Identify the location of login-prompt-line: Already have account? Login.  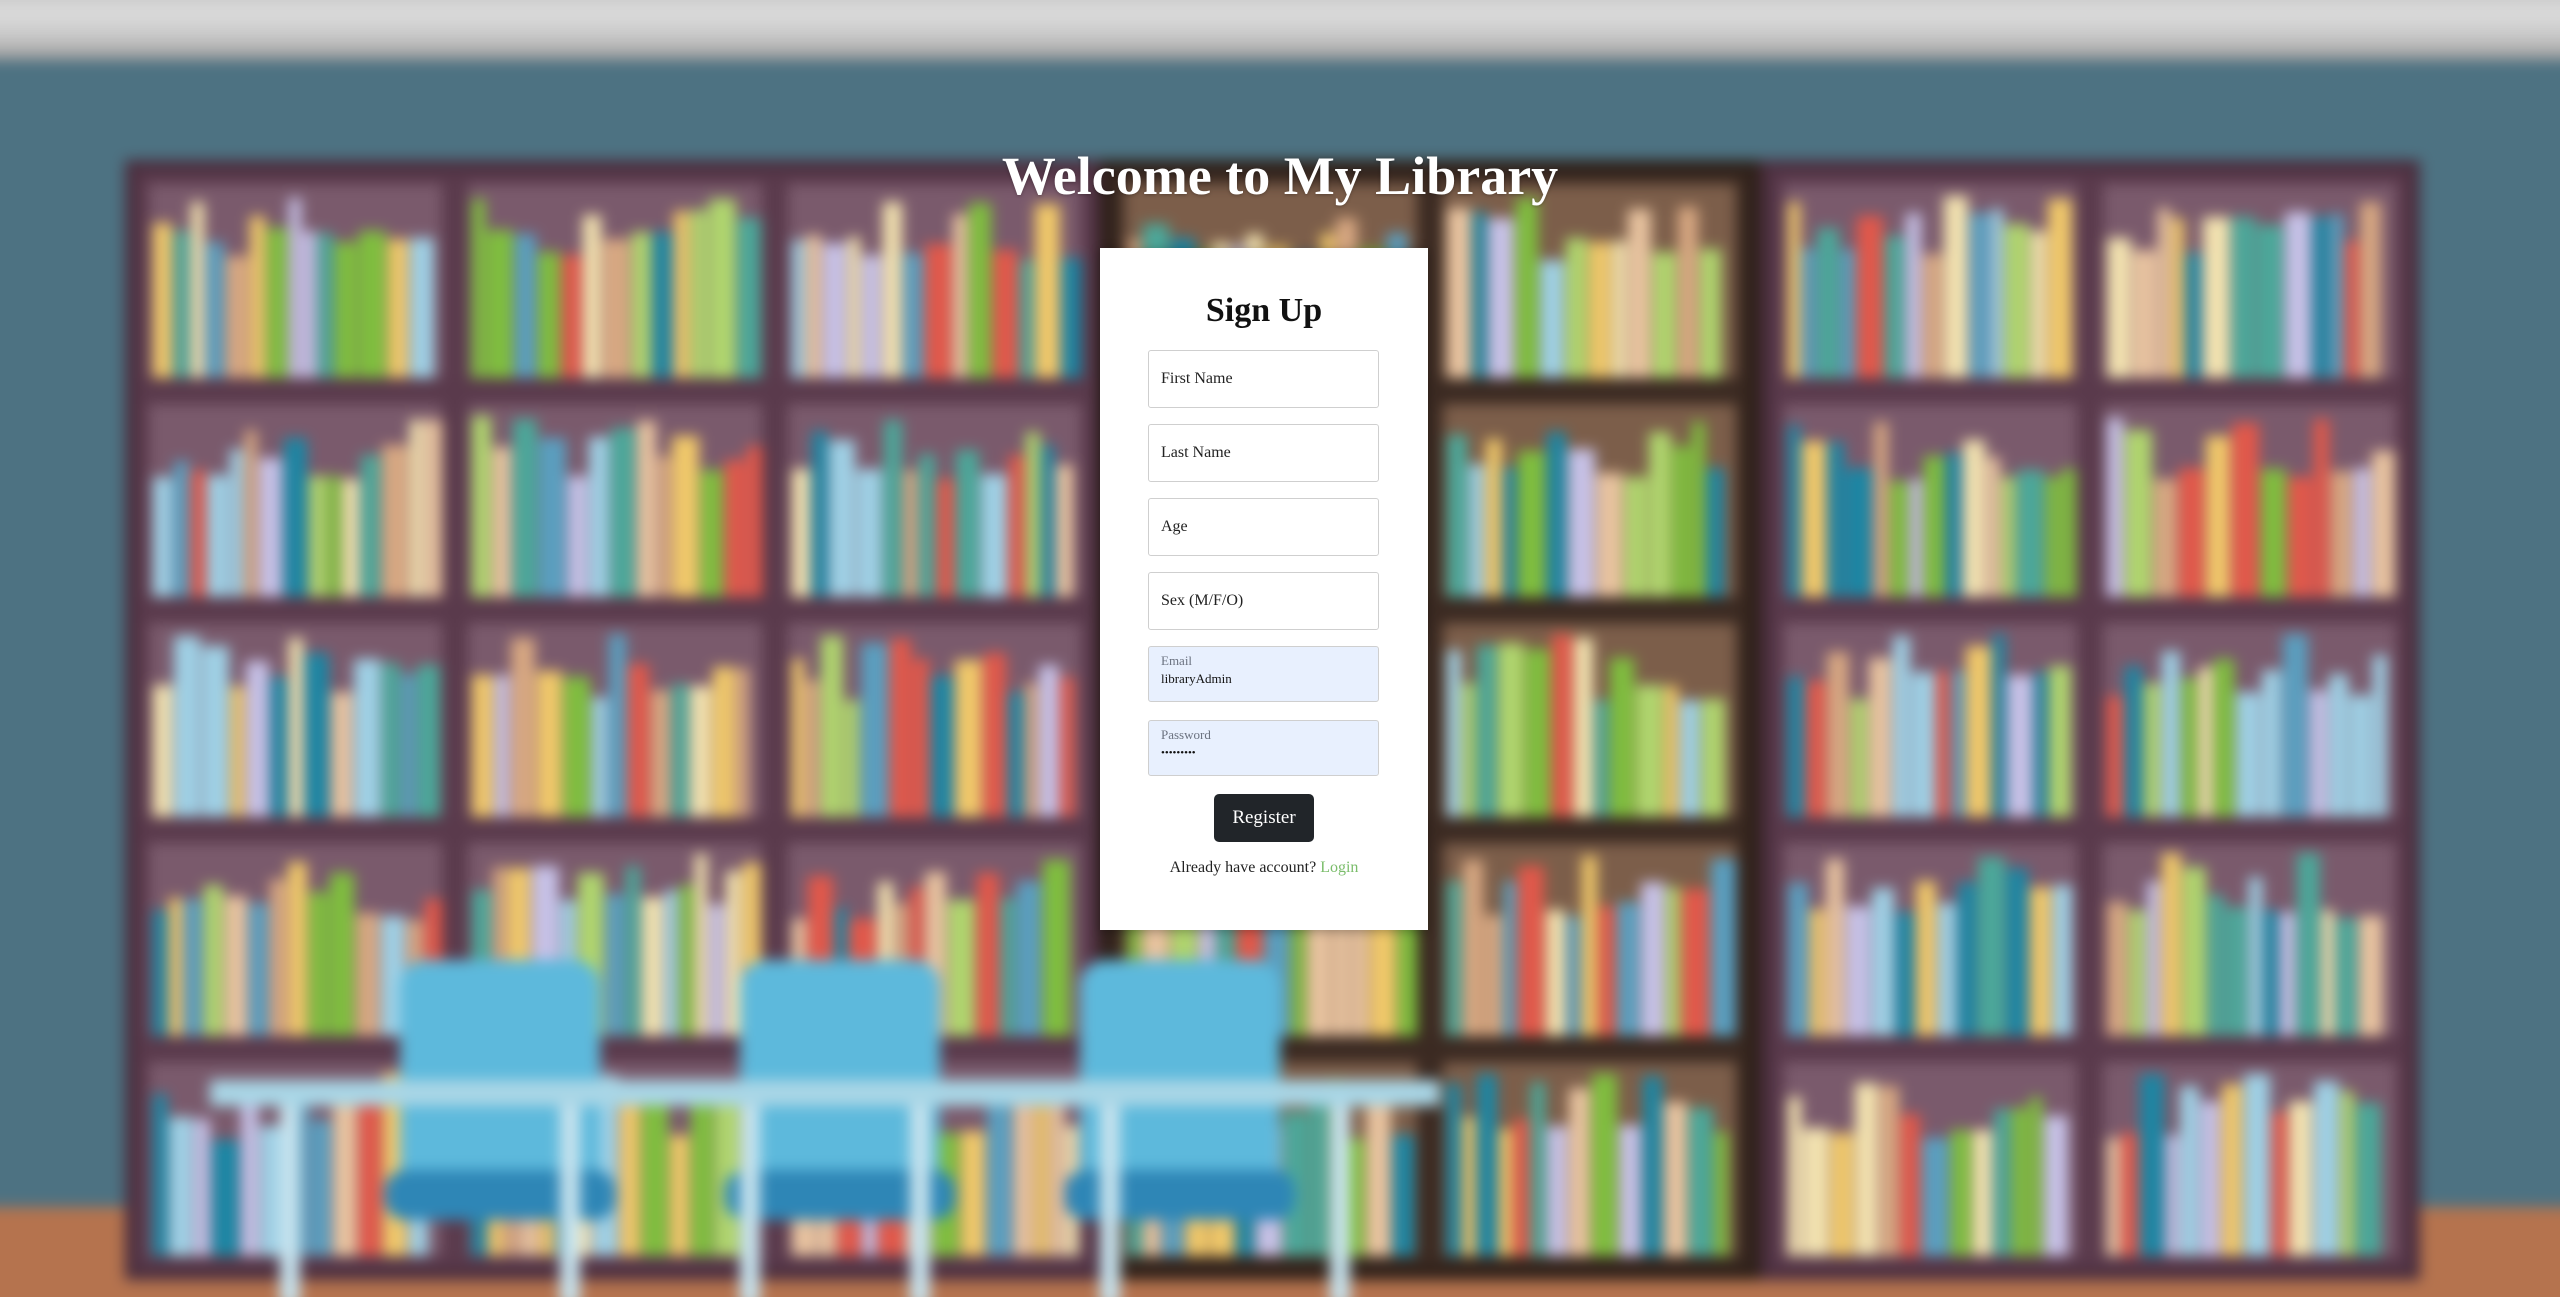
(1264, 868).